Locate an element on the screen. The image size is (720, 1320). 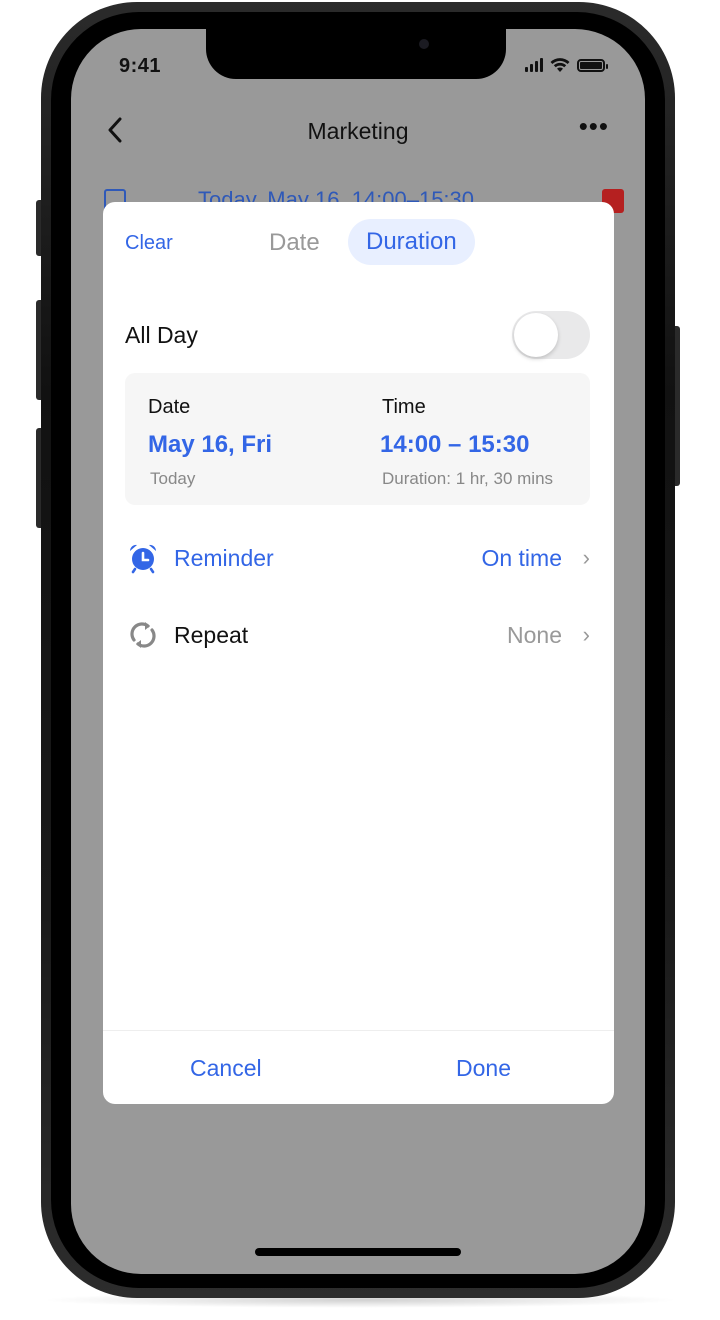
clear-button: Clear is located at coordinates (149, 243).